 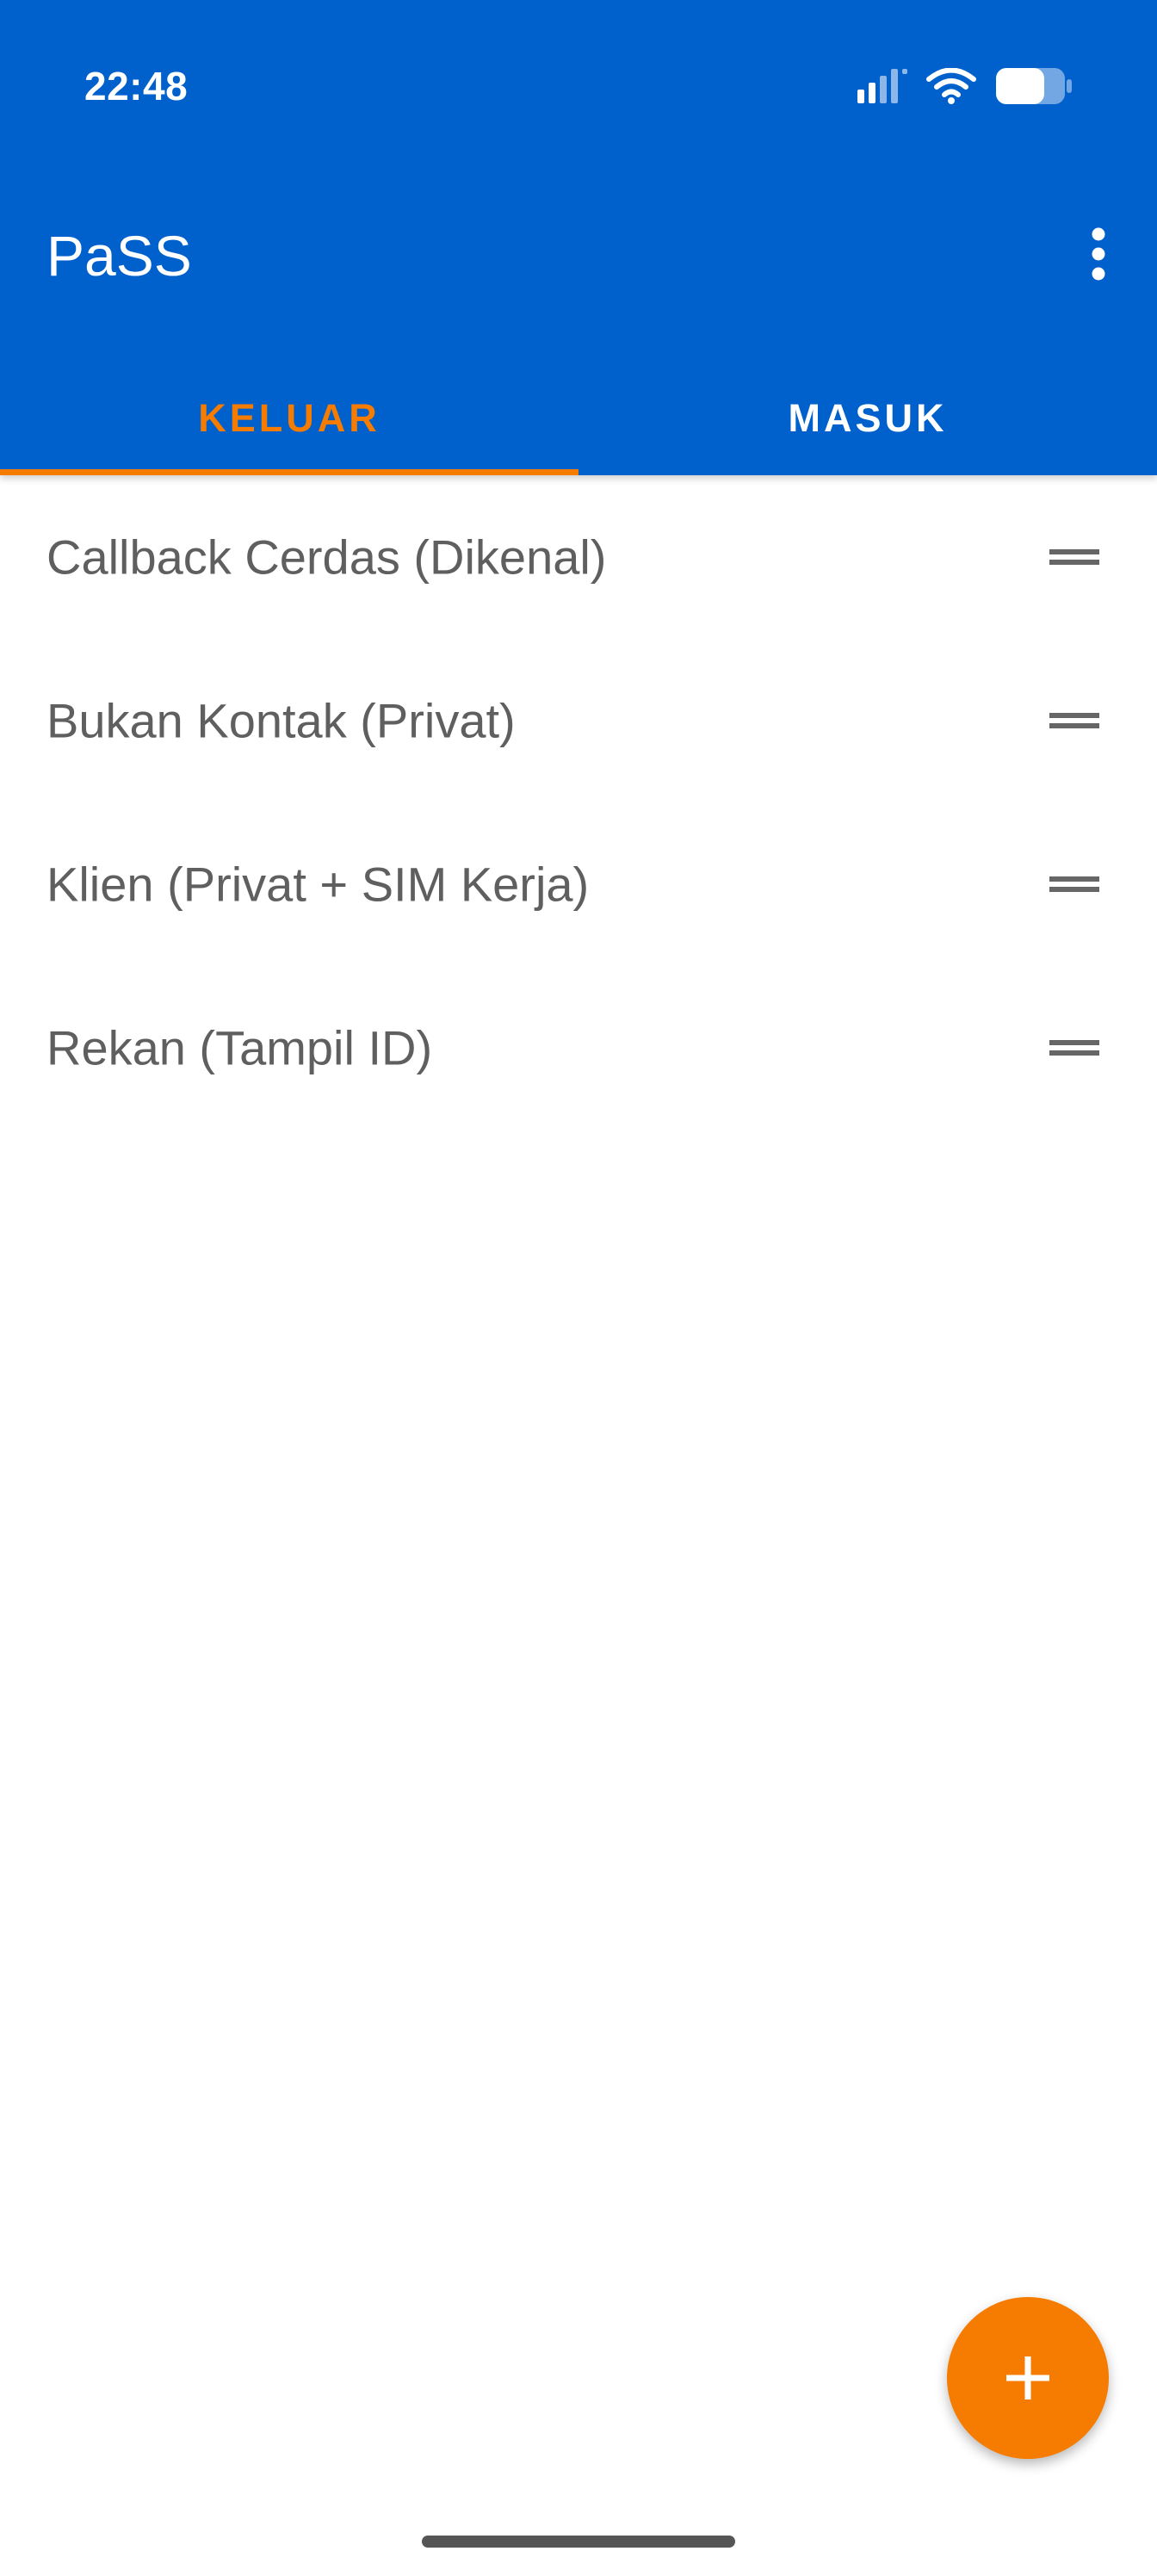 What do you see at coordinates (137, 86) in the screenshot?
I see `status-time: 22:48` at bounding box center [137, 86].